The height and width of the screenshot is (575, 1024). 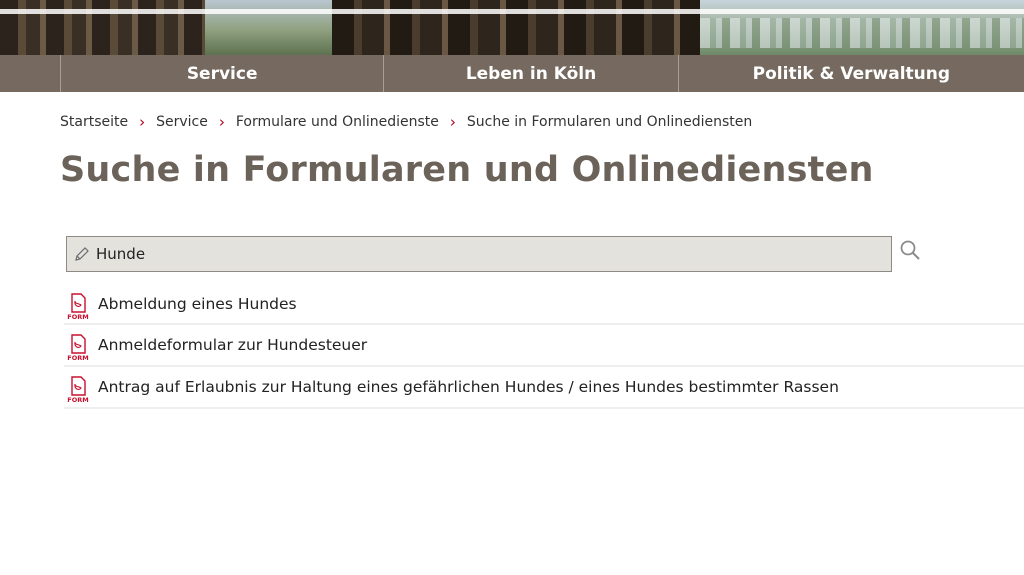 I want to click on magnifier-icon, so click(x=910, y=252).